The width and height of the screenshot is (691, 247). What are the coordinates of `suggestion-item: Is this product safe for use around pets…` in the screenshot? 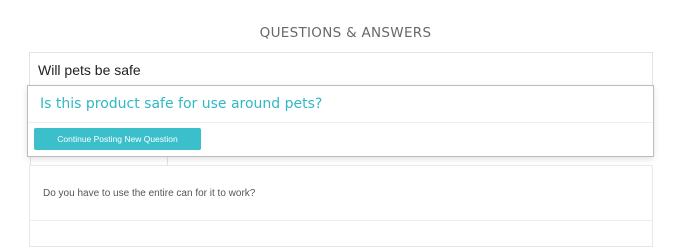 It's located at (181, 104).